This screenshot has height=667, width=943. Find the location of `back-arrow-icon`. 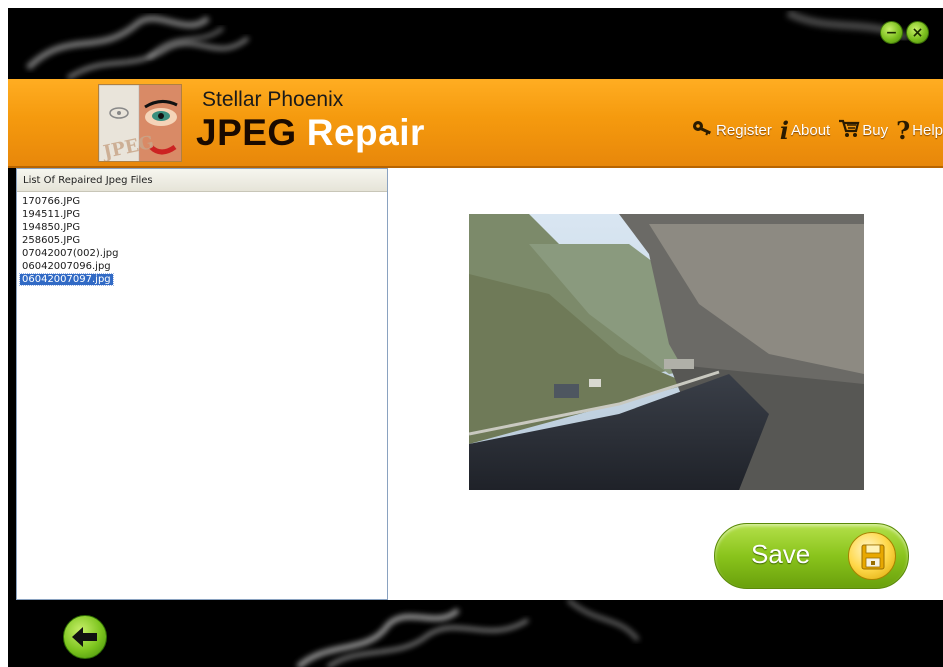

back-arrow-icon is located at coordinates (84, 637).